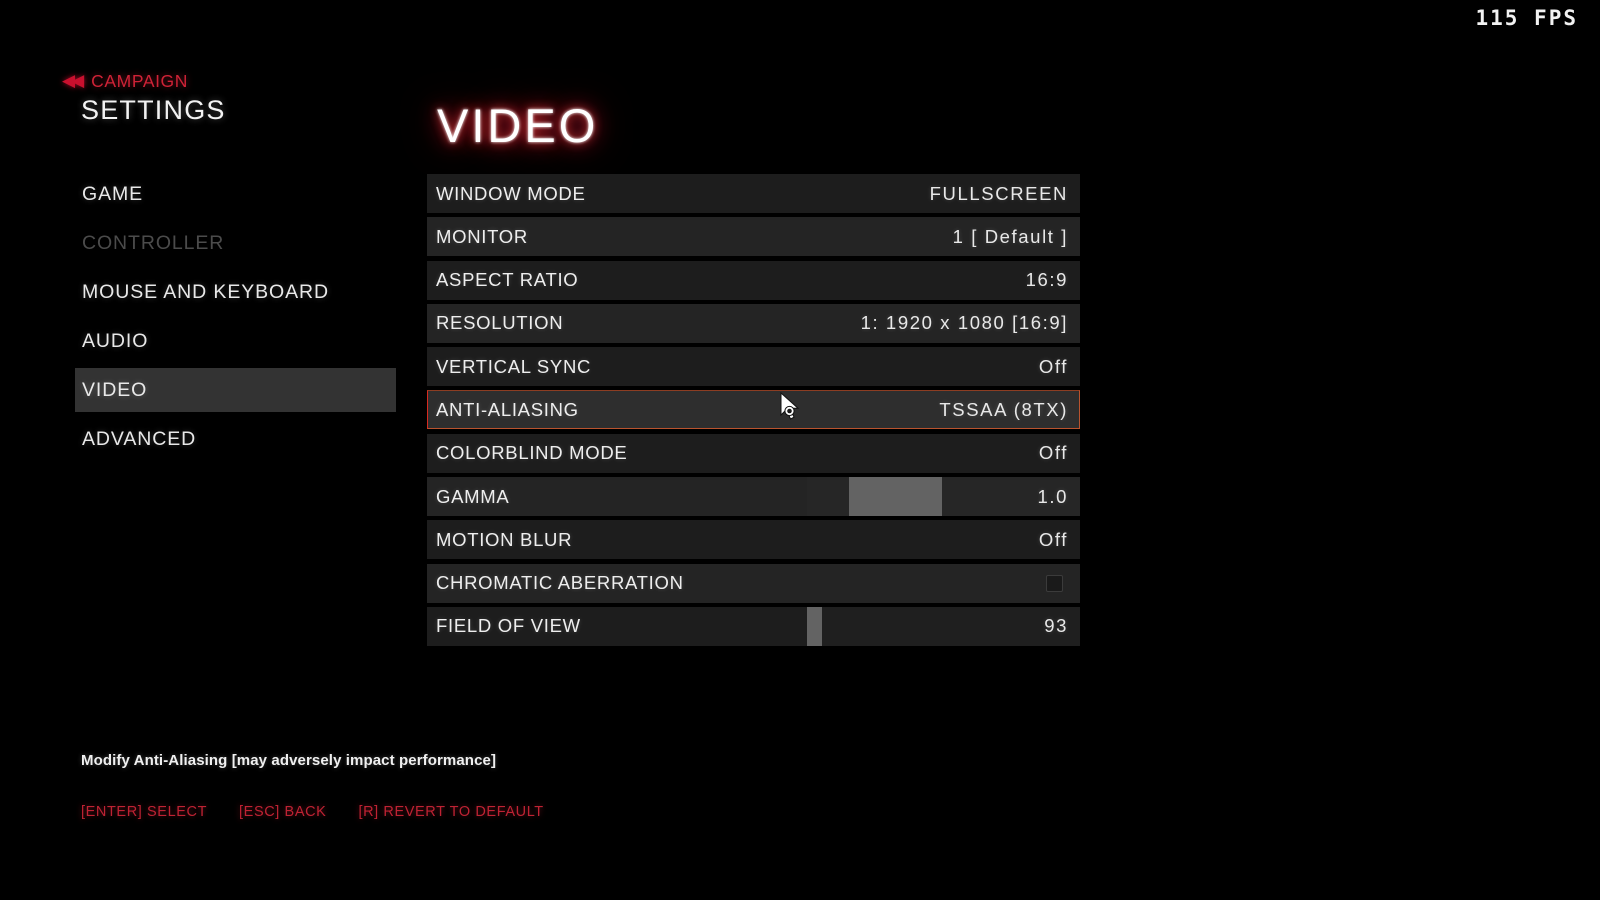  I want to click on setting-row-window-mode: WINDOW MODE FULLSCREEN, so click(753, 193).